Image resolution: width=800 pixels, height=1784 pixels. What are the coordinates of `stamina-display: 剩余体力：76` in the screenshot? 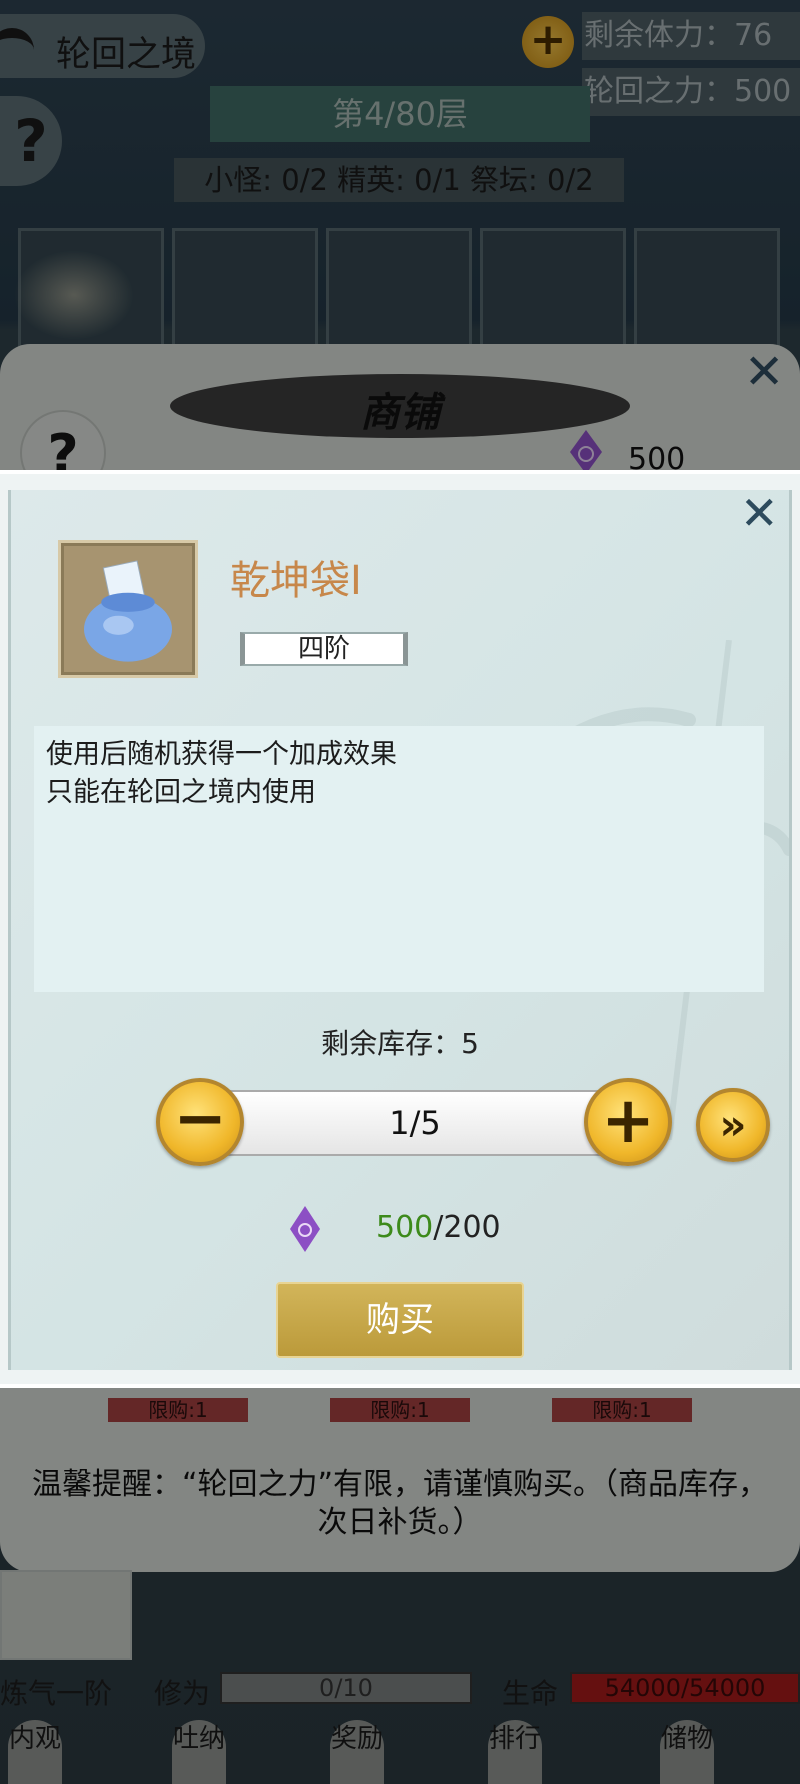 It's located at (691, 36).